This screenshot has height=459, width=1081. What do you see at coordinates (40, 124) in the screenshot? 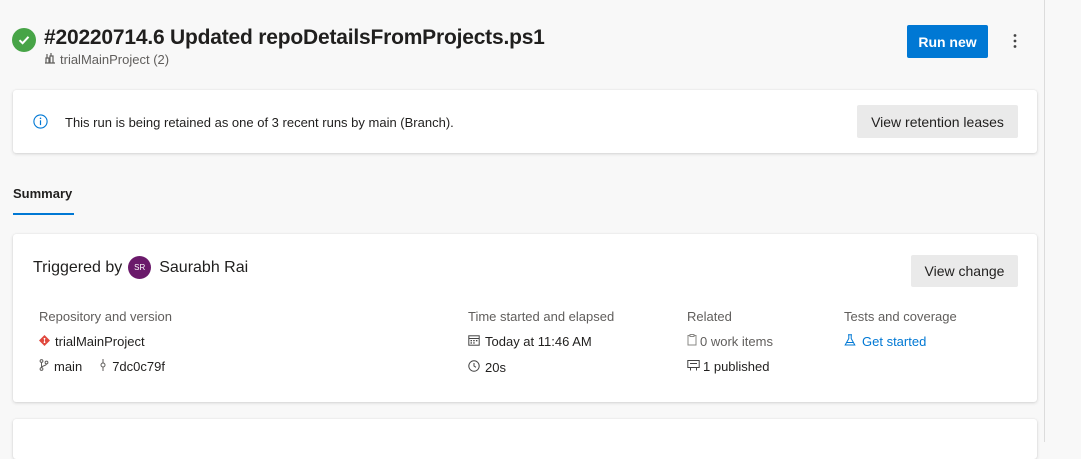
I see `info-icon` at bounding box center [40, 124].